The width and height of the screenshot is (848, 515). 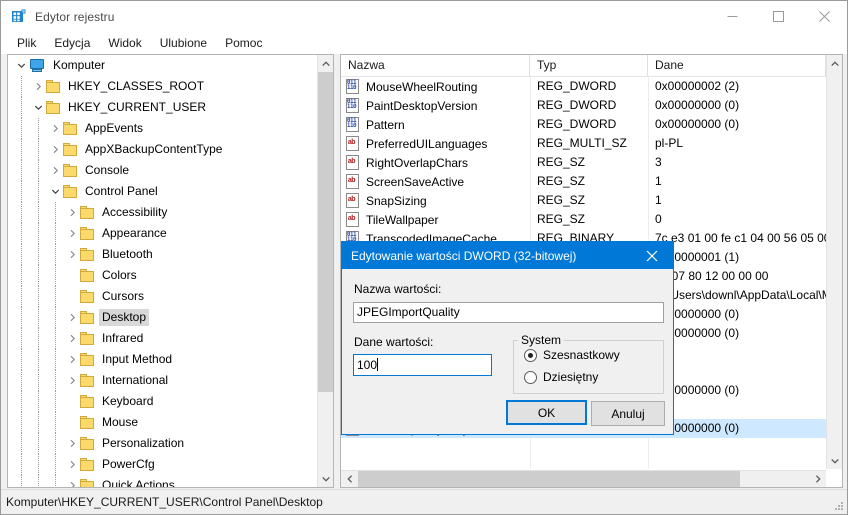 What do you see at coordinates (422, 365) in the screenshot?
I see `value-data-input: 100` at bounding box center [422, 365].